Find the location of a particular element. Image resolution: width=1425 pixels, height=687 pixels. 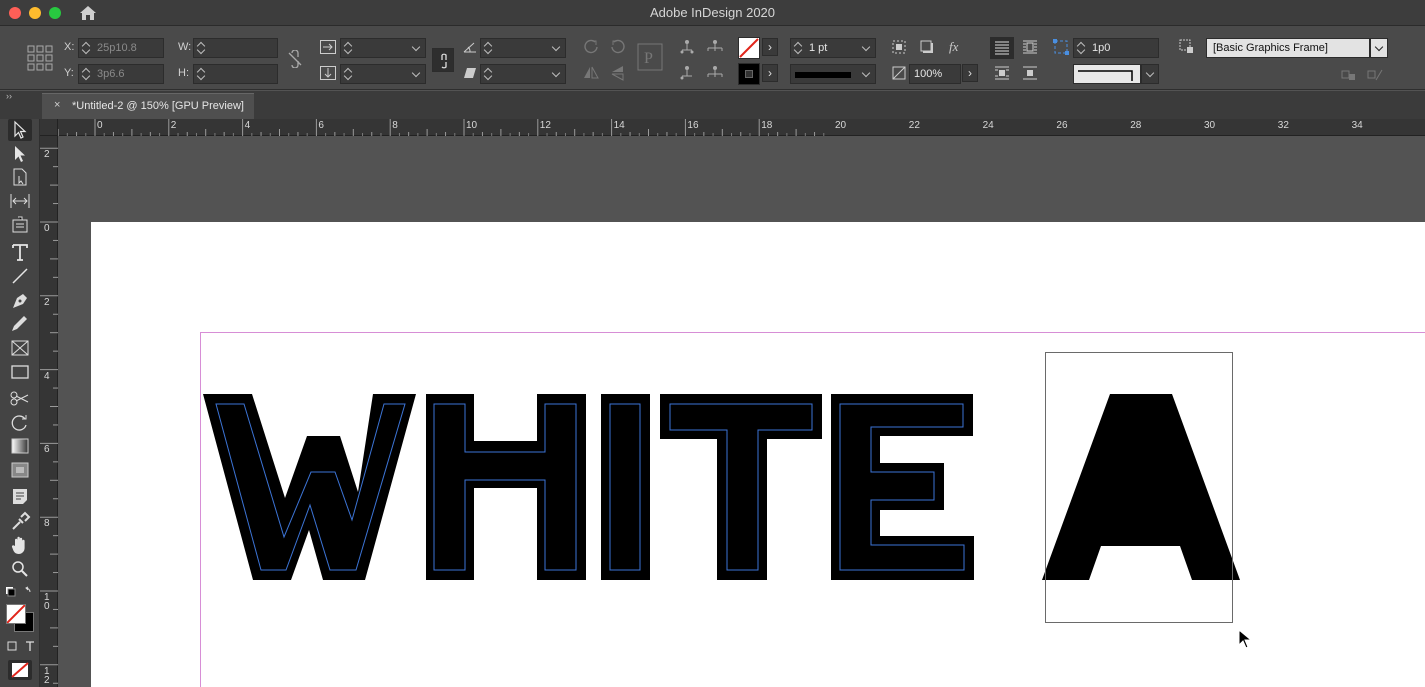

hand-icon is located at coordinates (18, 545).